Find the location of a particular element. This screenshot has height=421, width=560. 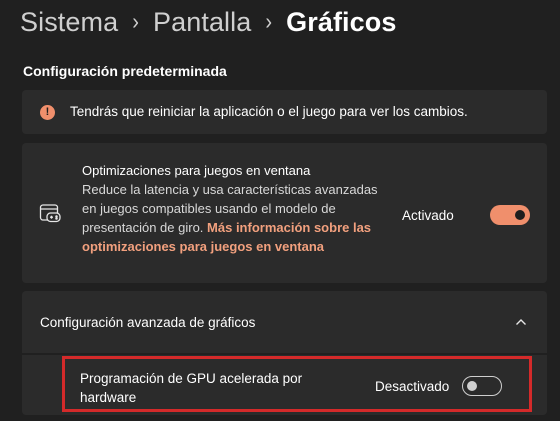

section-title: Configuración predeterminada is located at coordinates (125, 71).